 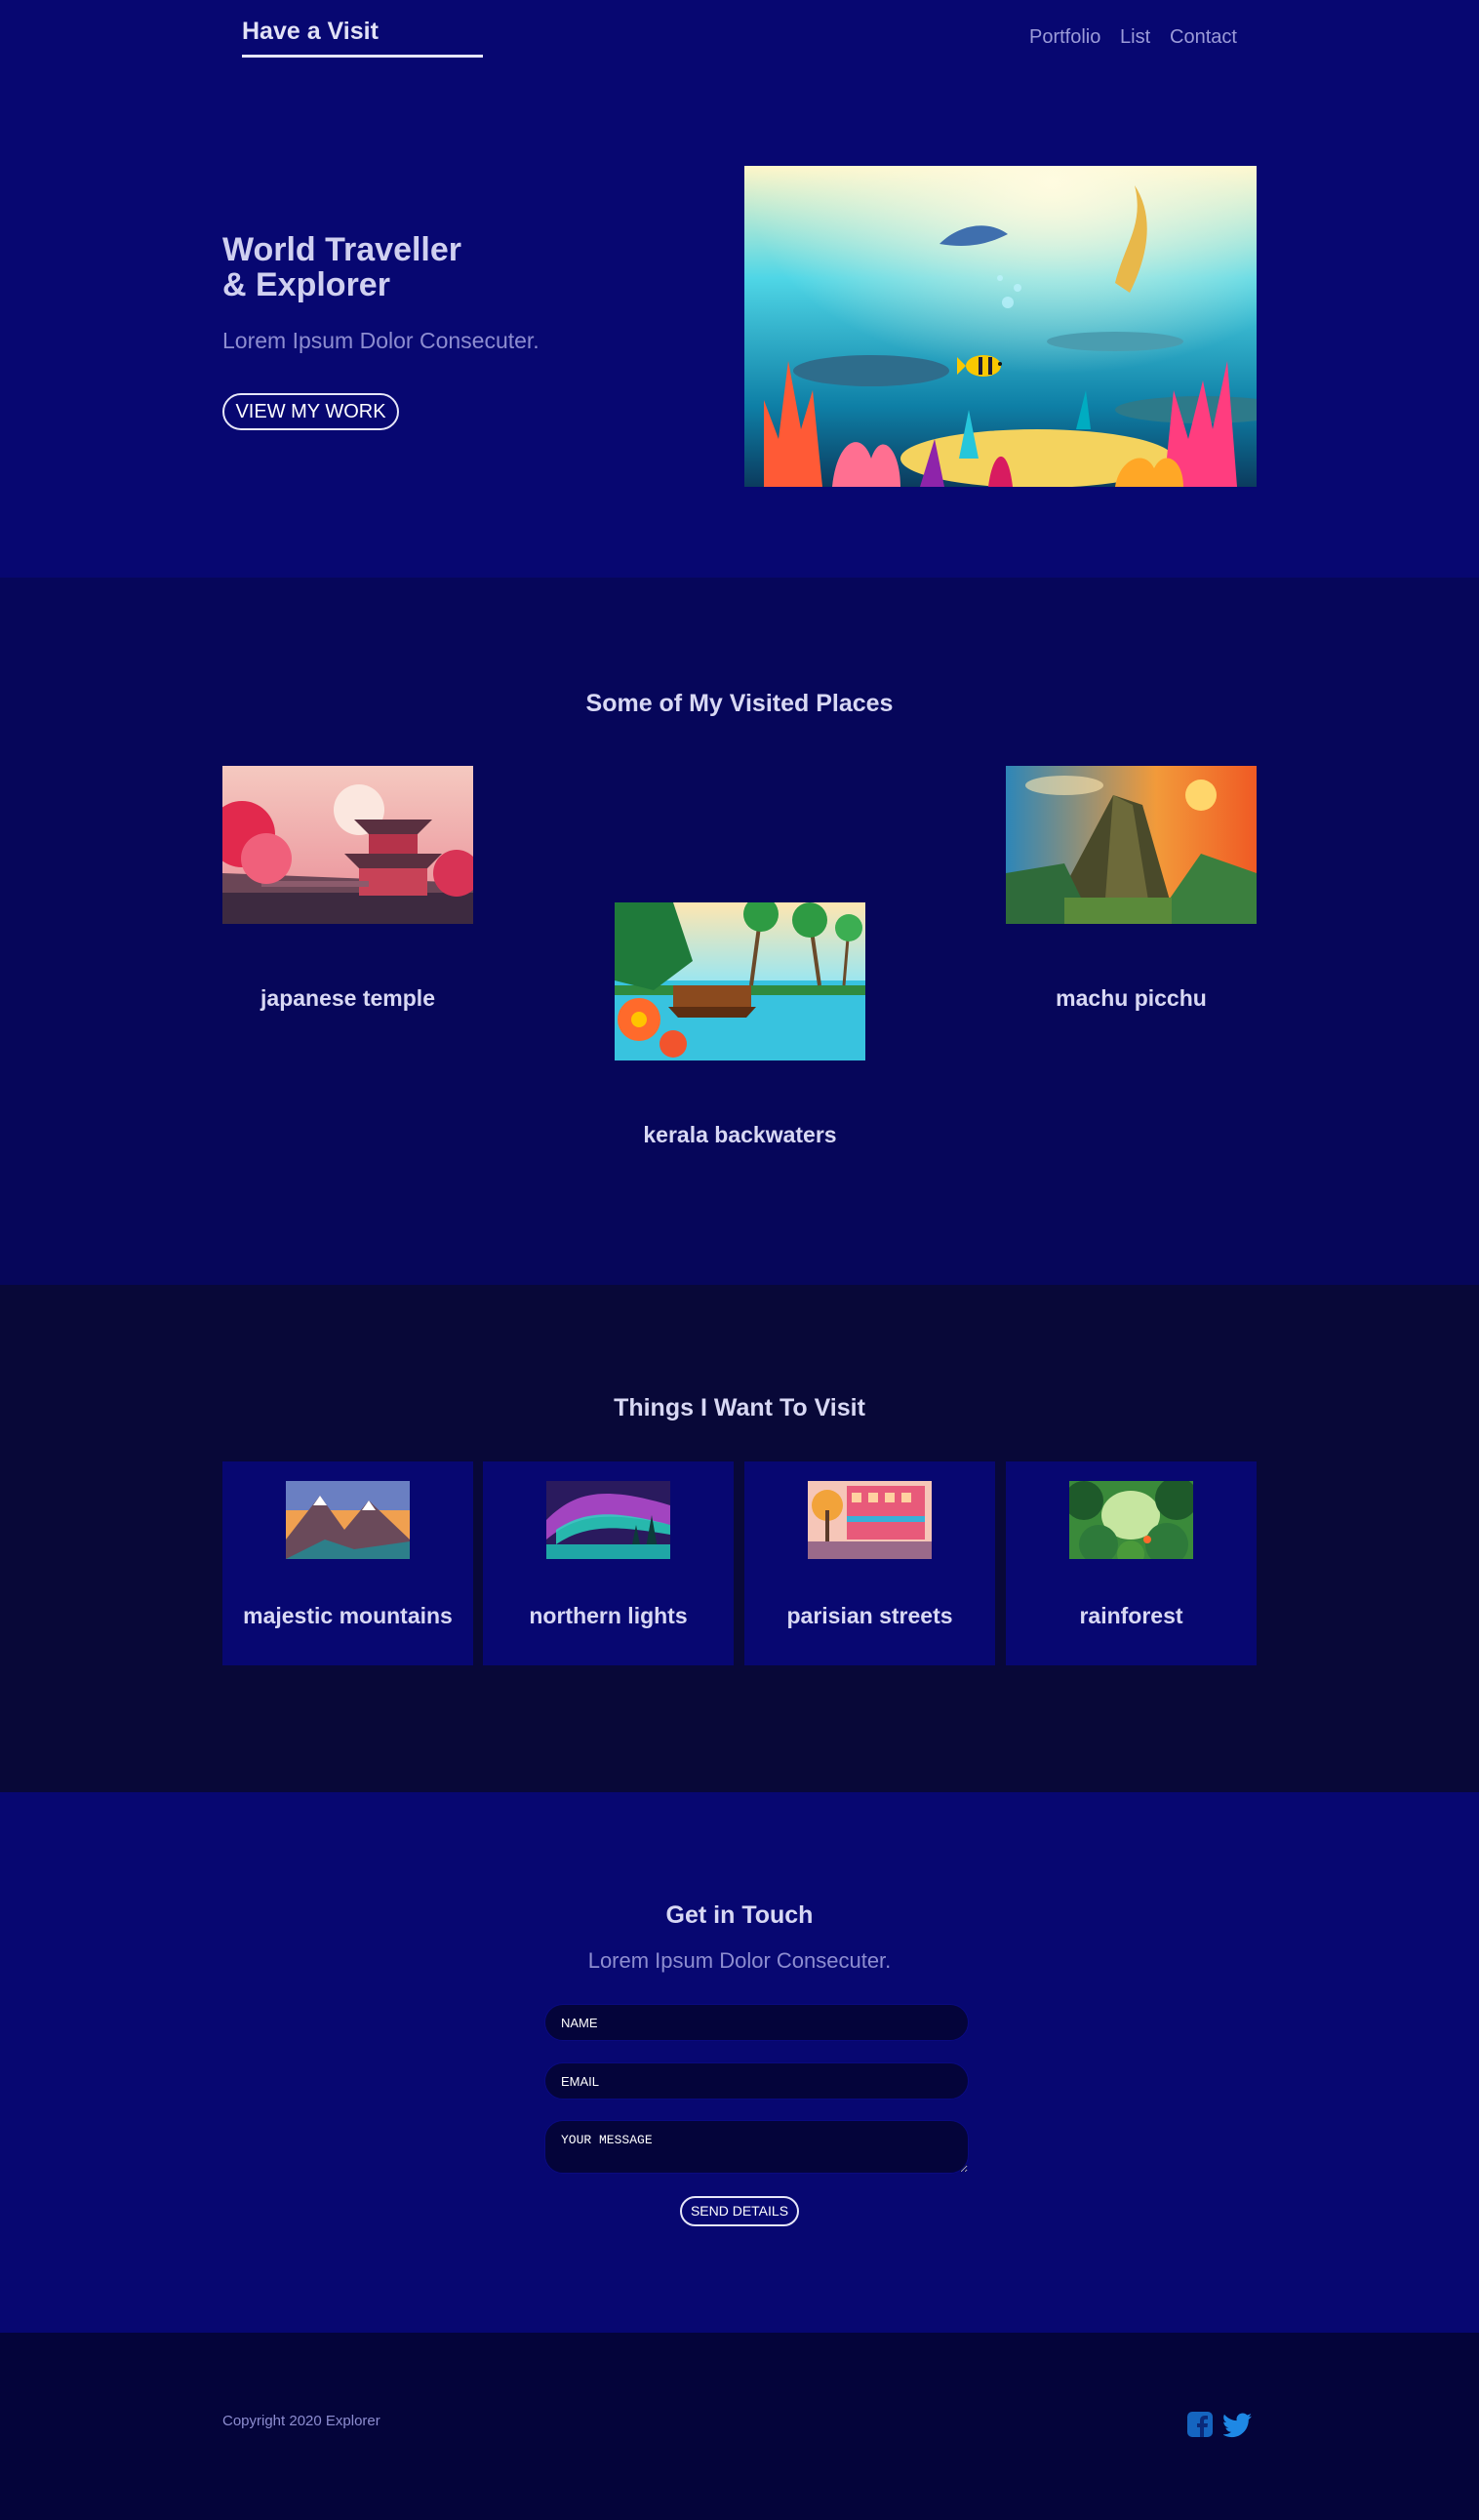 I want to click on machu-picchu-caption: machu picchu, so click(x=1132, y=998).